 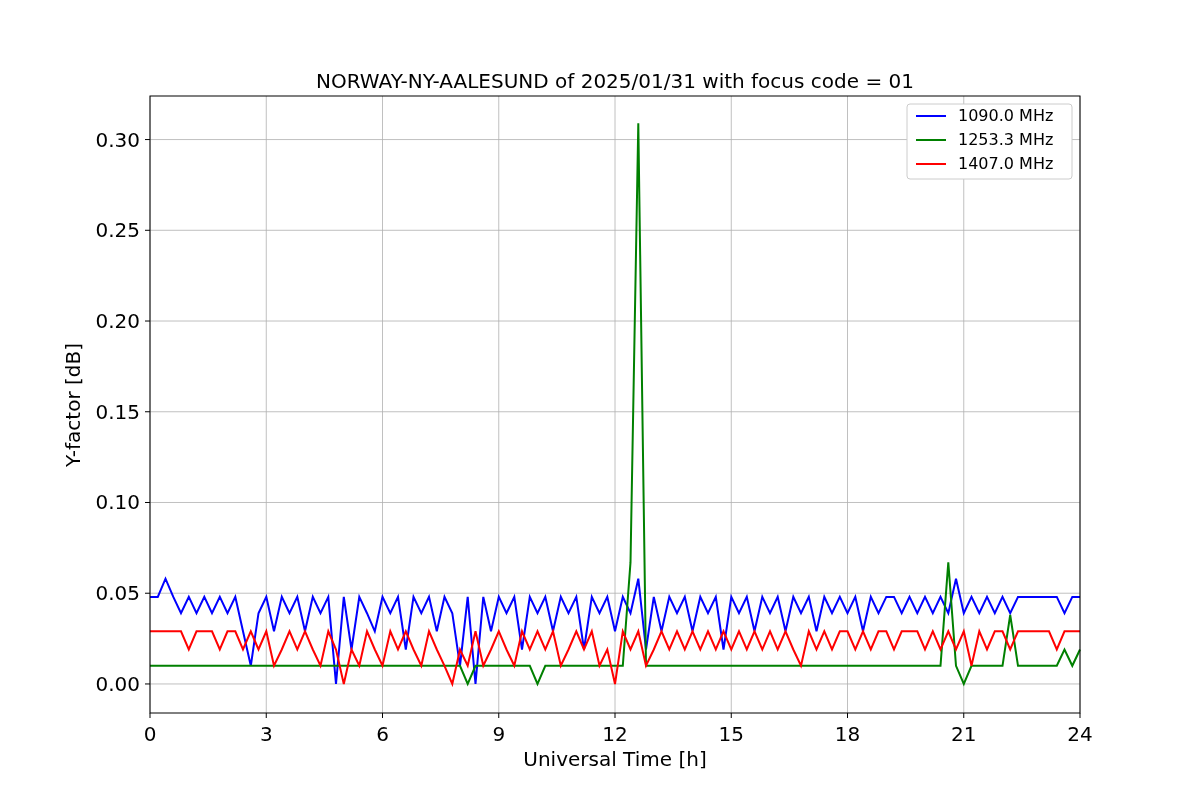 I want to click on y-tick-label: 0.15, so click(x=117, y=411).